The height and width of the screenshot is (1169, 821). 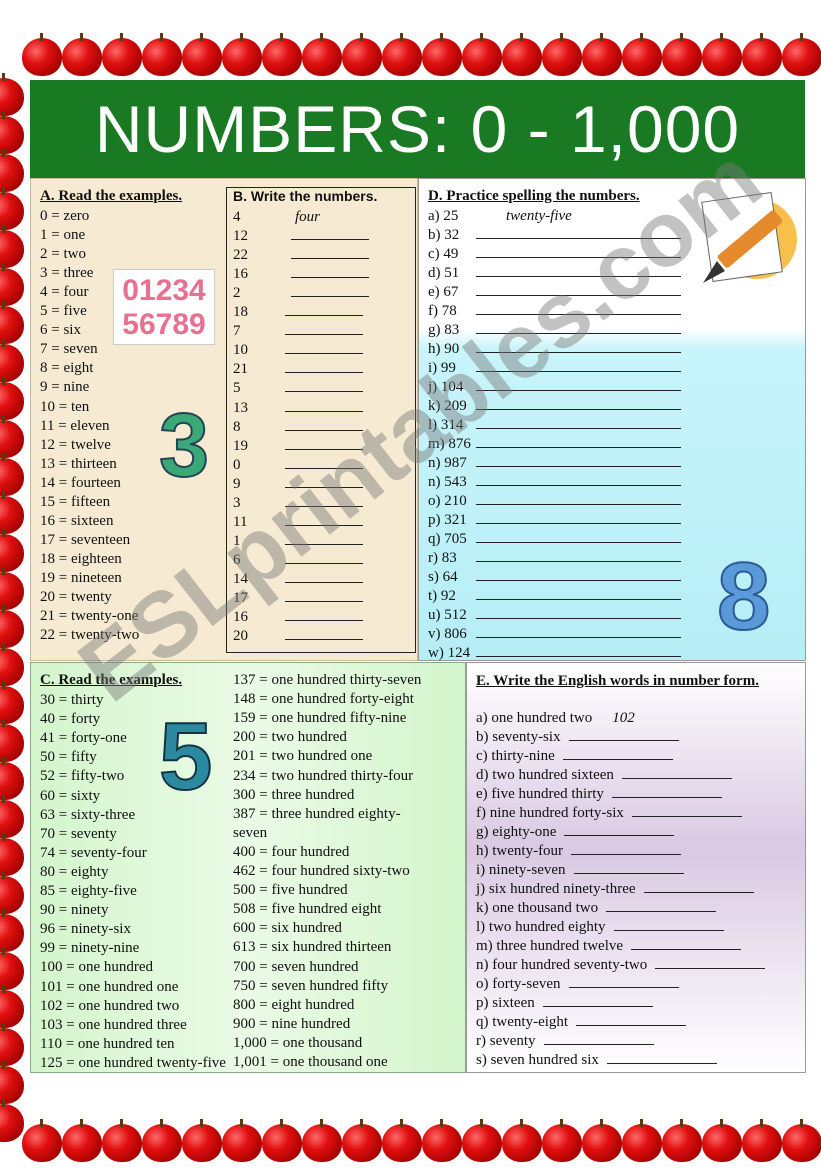 What do you see at coordinates (67, 273) in the screenshot?
I see `example-item: 3 = three` at bounding box center [67, 273].